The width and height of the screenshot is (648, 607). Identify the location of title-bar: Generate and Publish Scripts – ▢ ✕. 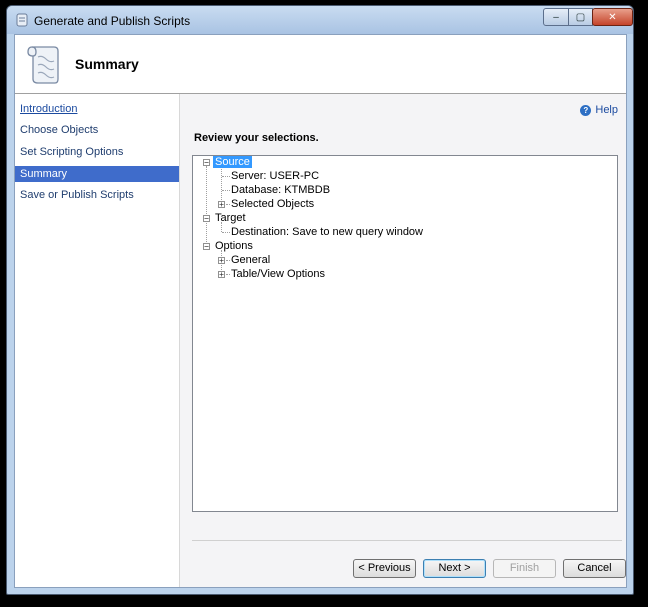
(320, 20).